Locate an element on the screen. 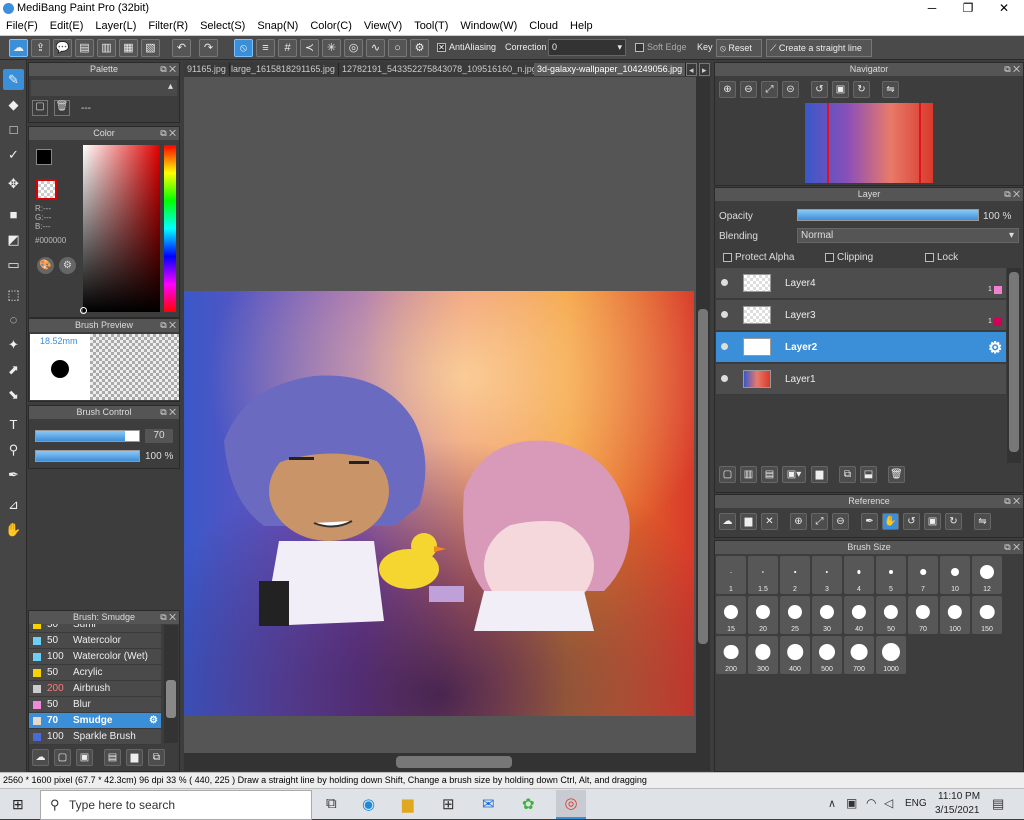 This screenshot has height=820, width=1024. color-picker-field is located at coordinates (120, 229).